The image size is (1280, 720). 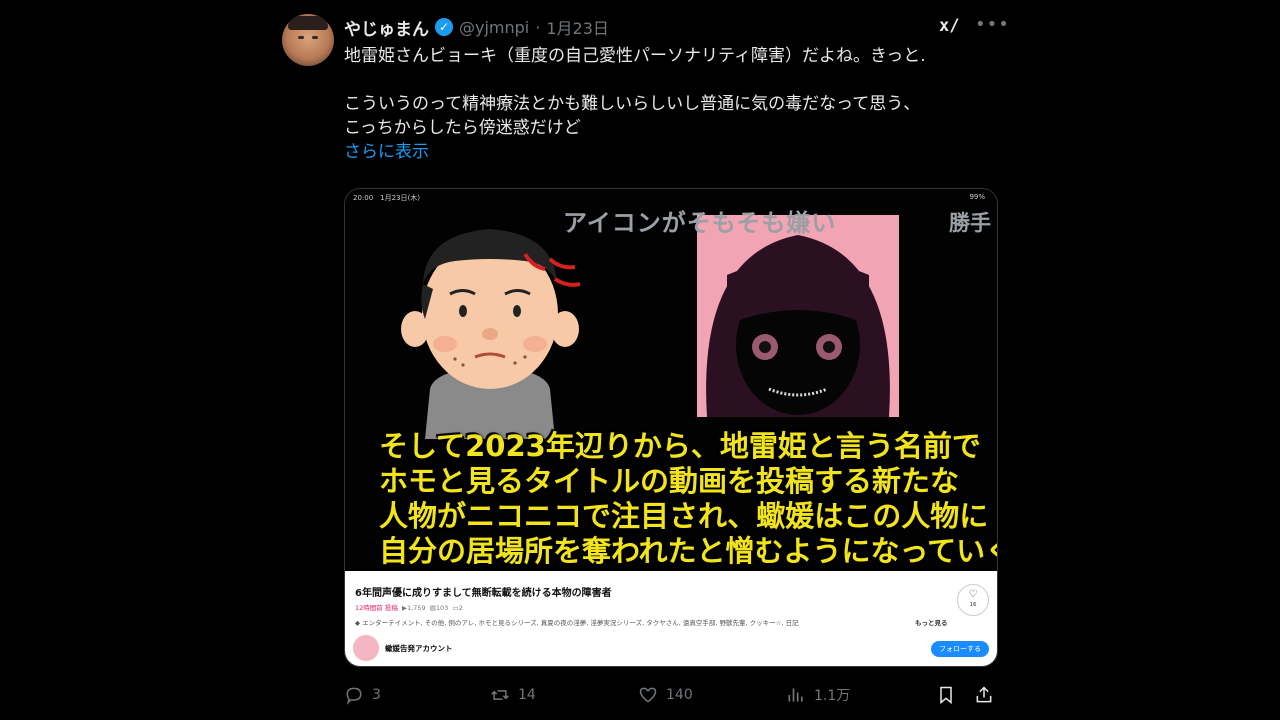 What do you see at coordinates (977, 197) in the screenshot?
I see `status-battery: 99%` at bounding box center [977, 197].